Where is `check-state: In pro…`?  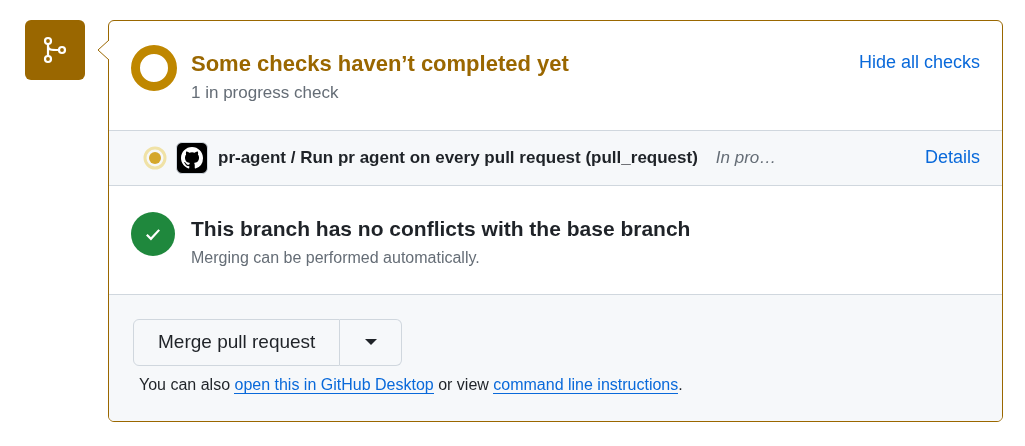
check-state: In pro… is located at coordinates (746, 157).